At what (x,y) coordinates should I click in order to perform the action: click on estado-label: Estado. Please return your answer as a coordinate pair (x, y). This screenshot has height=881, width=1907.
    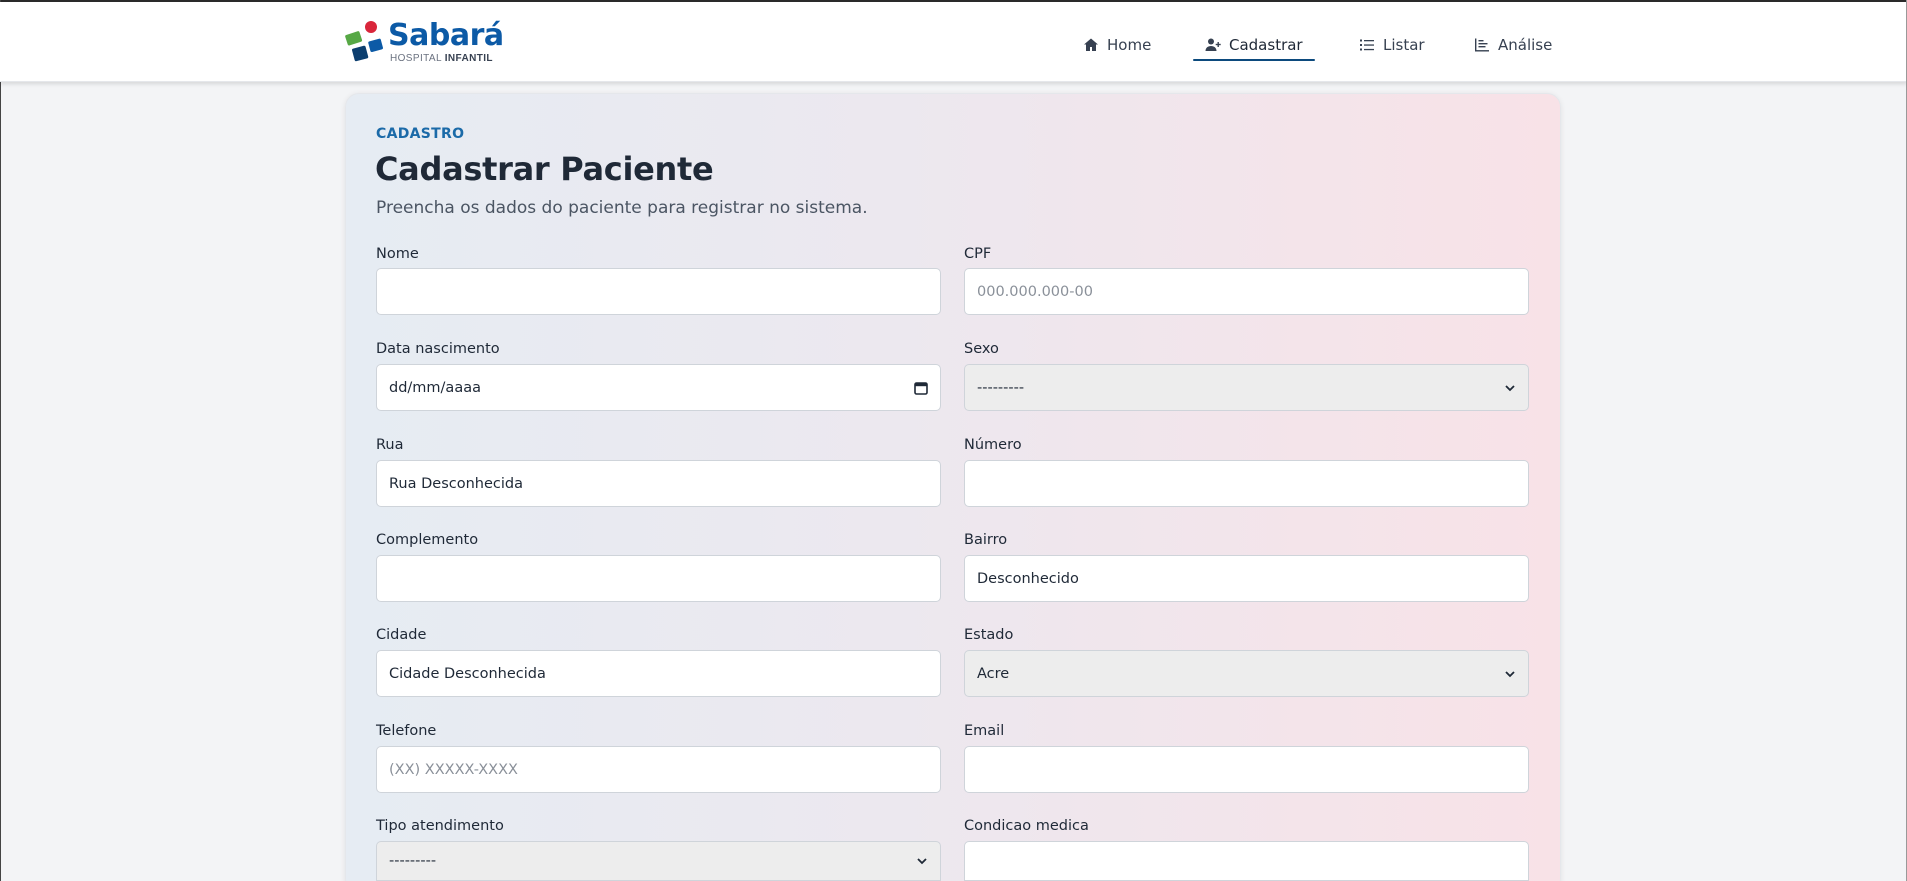
    Looking at the image, I should click on (989, 635).